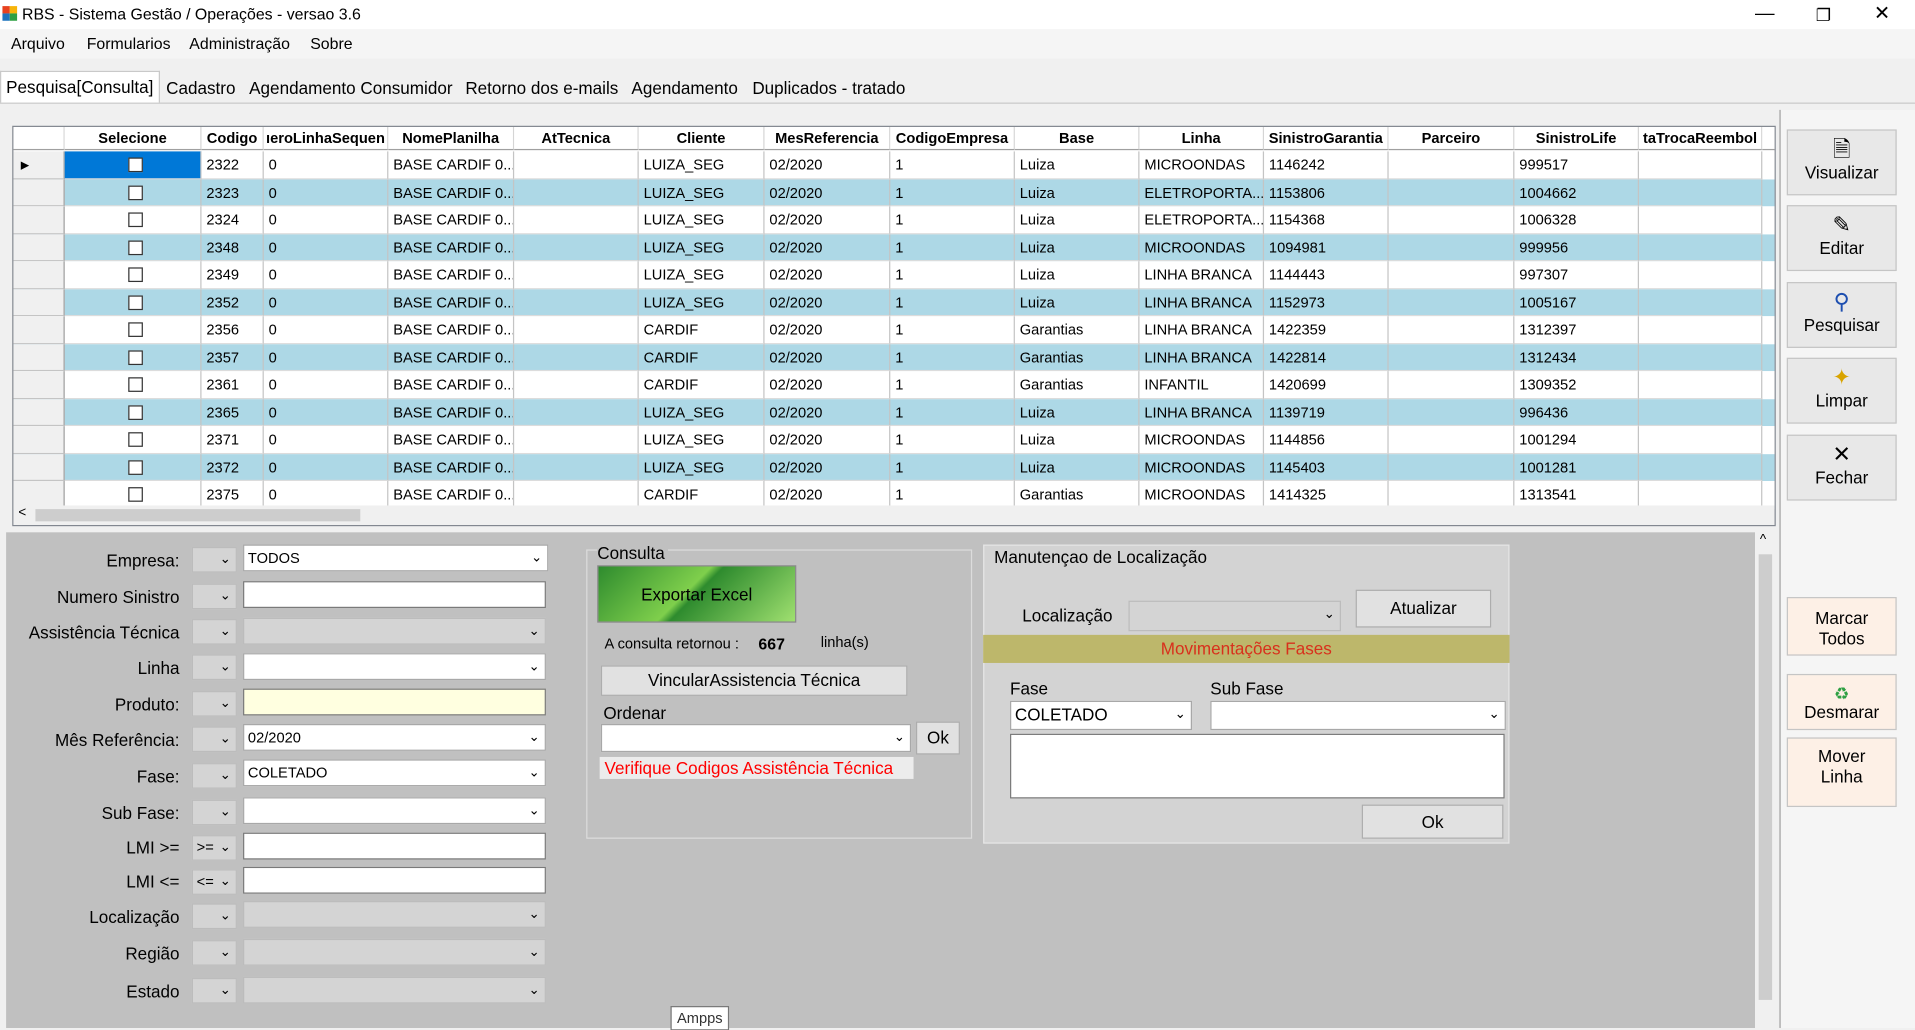  Describe the element at coordinates (894, 515) in the screenshot. I see `horizontal-scrollbar: <` at that location.